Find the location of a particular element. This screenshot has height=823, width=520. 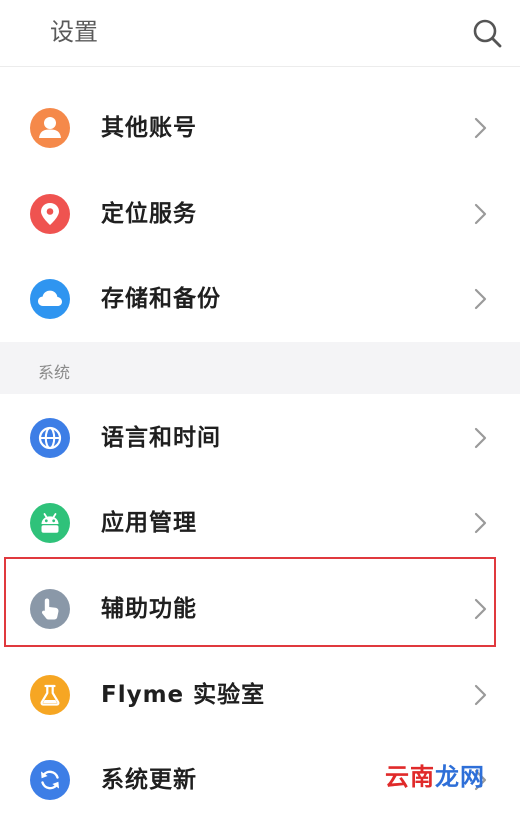

settings-item-label: 存储和备份 is located at coordinates (161, 299).